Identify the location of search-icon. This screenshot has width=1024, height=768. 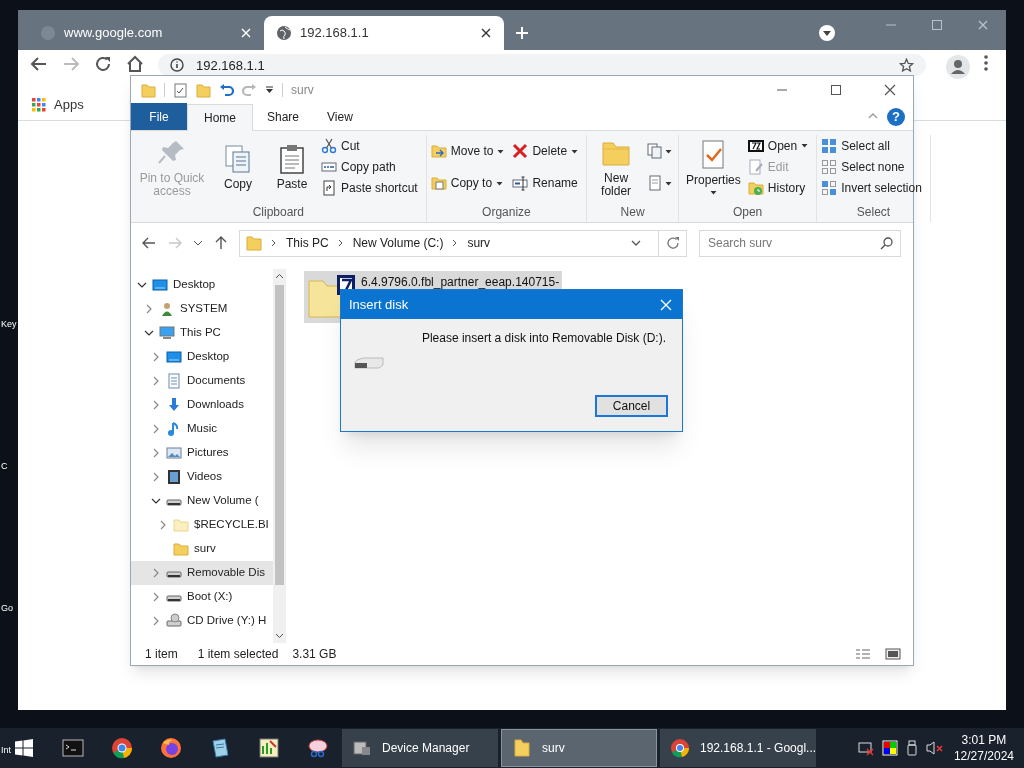
(886, 243).